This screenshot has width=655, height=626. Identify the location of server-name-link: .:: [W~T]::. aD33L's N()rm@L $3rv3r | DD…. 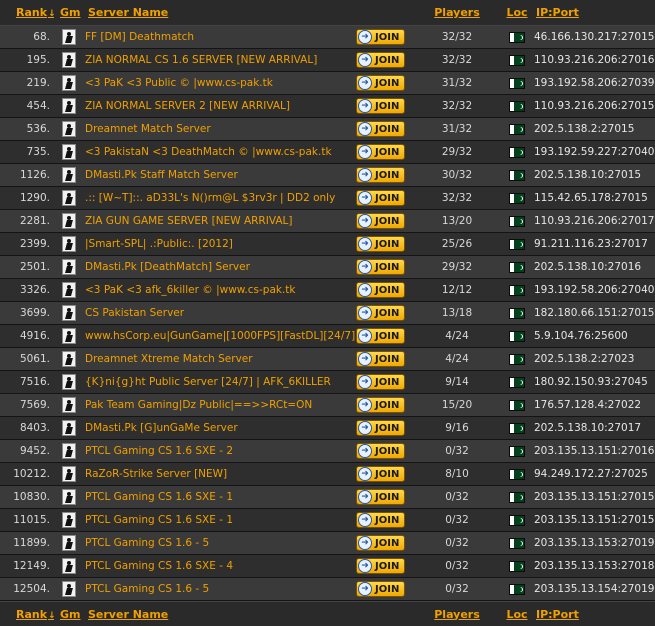
(220, 198).